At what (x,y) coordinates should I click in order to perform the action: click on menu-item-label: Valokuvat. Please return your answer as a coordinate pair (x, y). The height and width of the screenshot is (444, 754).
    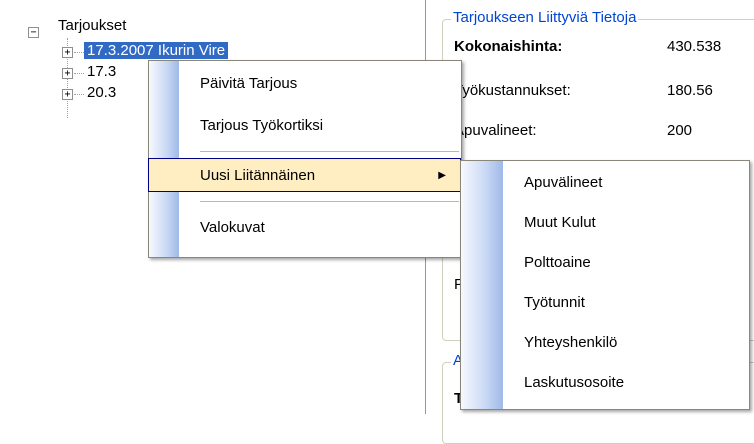
    Looking at the image, I should click on (232, 227).